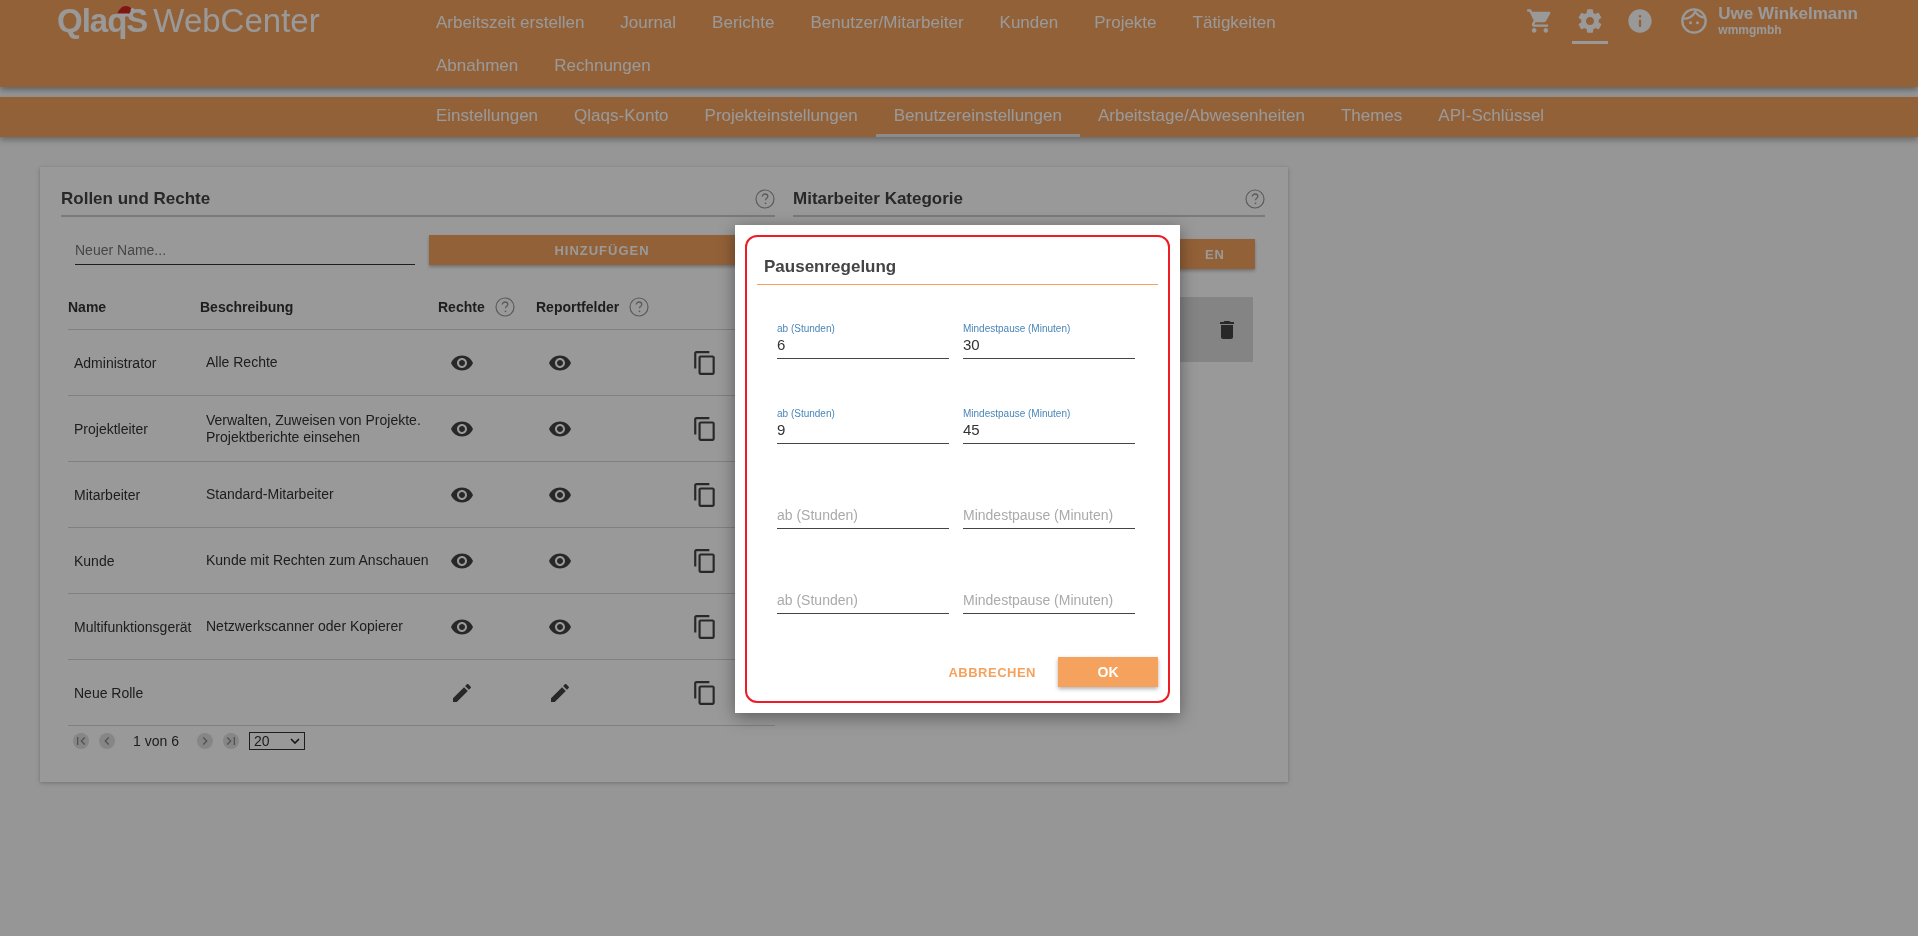 This screenshot has height=936, width=1918. I want to click on role-description: Kunde mit Rechten zum Anschauen, so click(318, 560).